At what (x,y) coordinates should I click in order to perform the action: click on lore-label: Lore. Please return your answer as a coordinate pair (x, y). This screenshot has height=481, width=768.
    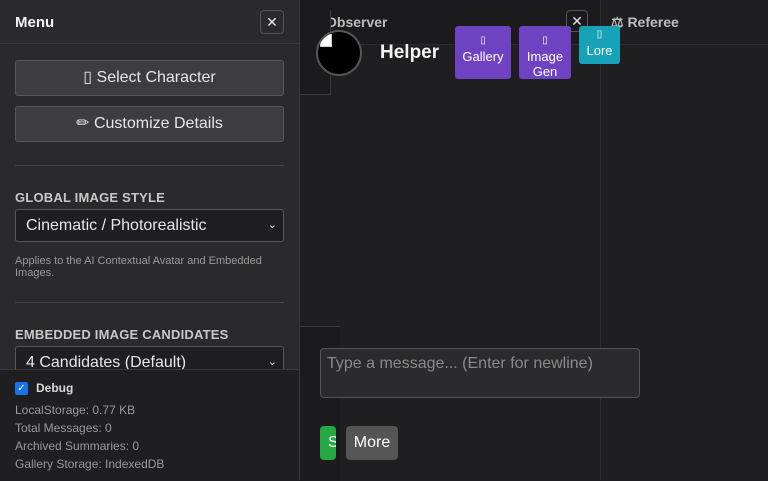
    Looking at the image, I should click on (599, 50).